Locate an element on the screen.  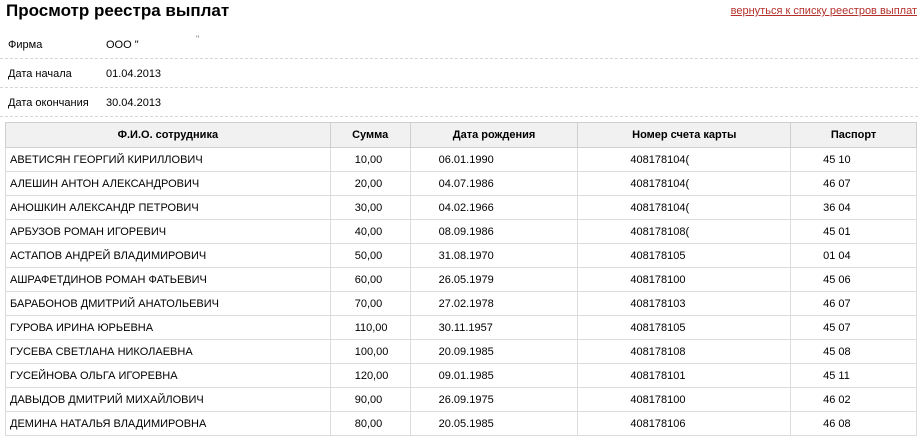
sum-cell: 30,00 is located at coordinates (370, 207).